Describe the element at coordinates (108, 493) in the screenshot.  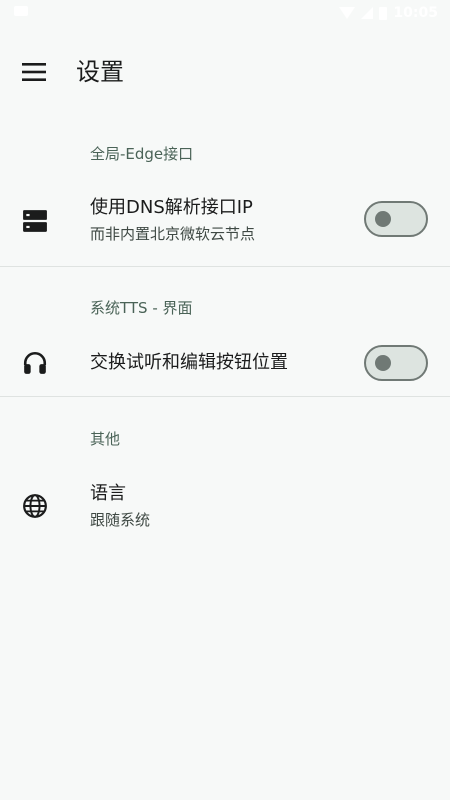
I see `pref-title: 语言` at that location.